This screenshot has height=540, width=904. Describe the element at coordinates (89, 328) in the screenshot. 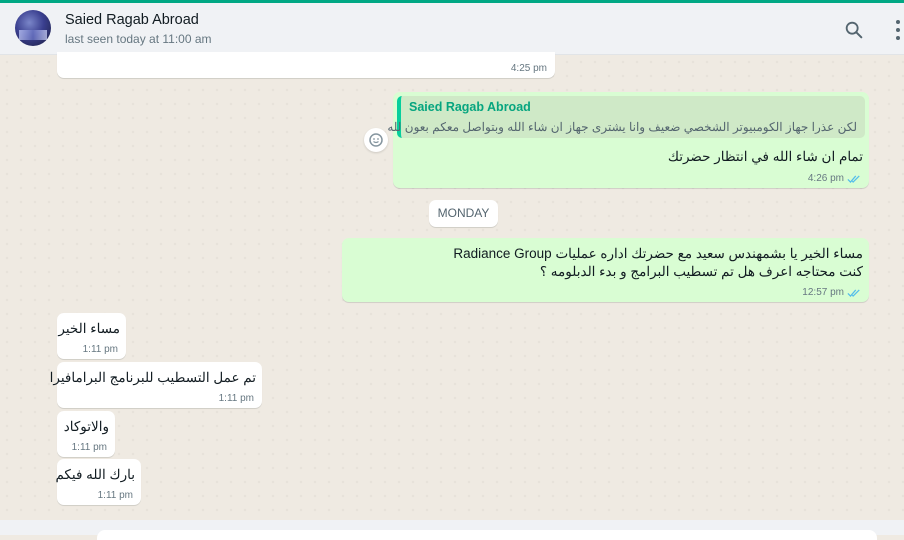

I see `message-text: مساء الخير` at that location.